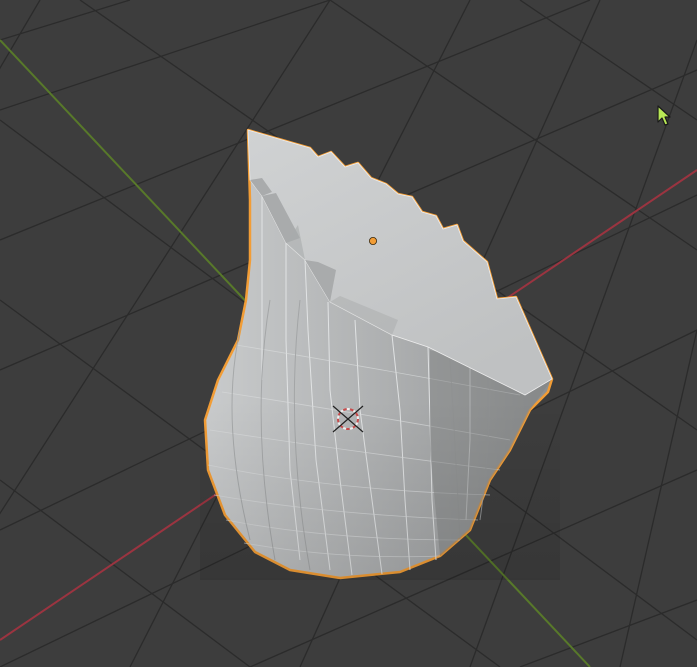 The width and height of the screenshot is (697, 667). What do you see at coordinates (372, 240) in the screenshot?
I see `object-origin-dot` at bounding box center [372, 240].